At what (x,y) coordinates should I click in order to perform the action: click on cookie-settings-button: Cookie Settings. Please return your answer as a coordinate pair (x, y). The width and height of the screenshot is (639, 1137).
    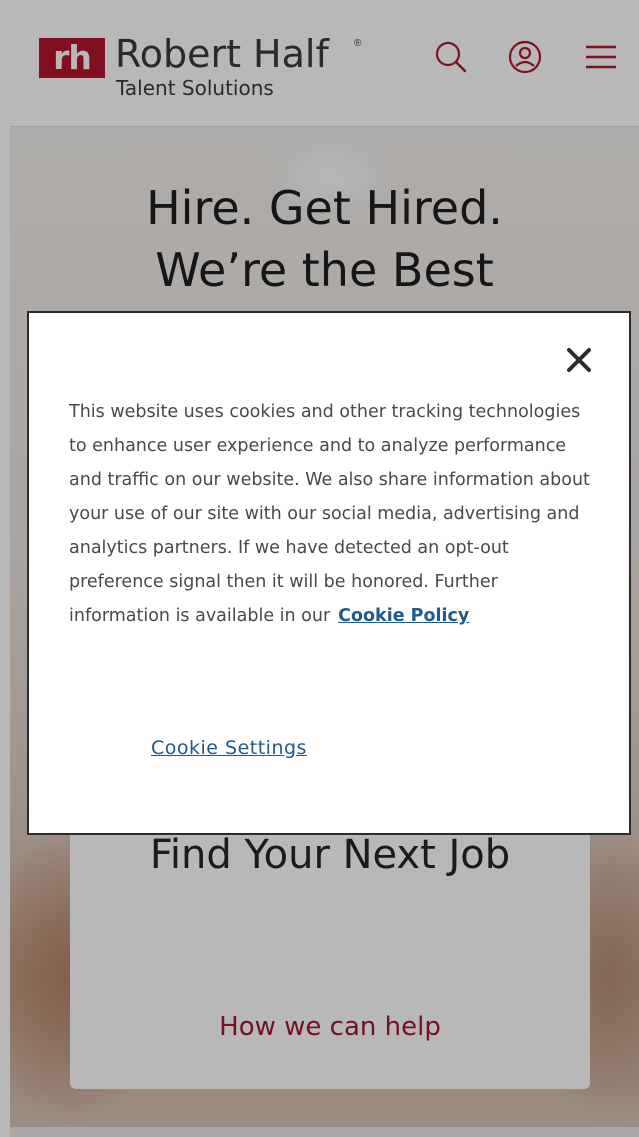
    Looking at the image, I should click on (229, 748).